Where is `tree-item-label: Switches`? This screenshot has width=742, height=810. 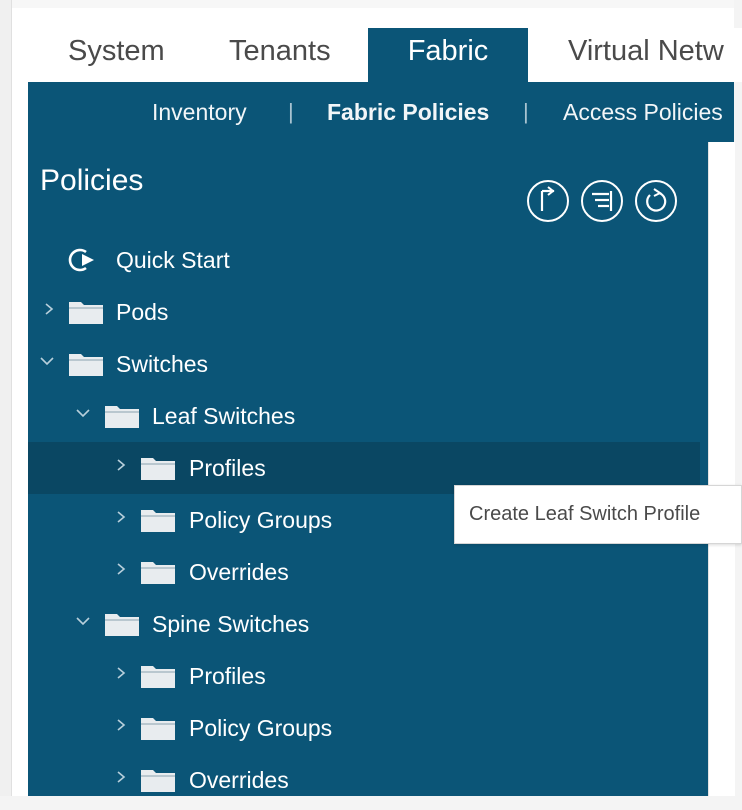
tree-item-label: Switches is located at coordinates (162, 364).